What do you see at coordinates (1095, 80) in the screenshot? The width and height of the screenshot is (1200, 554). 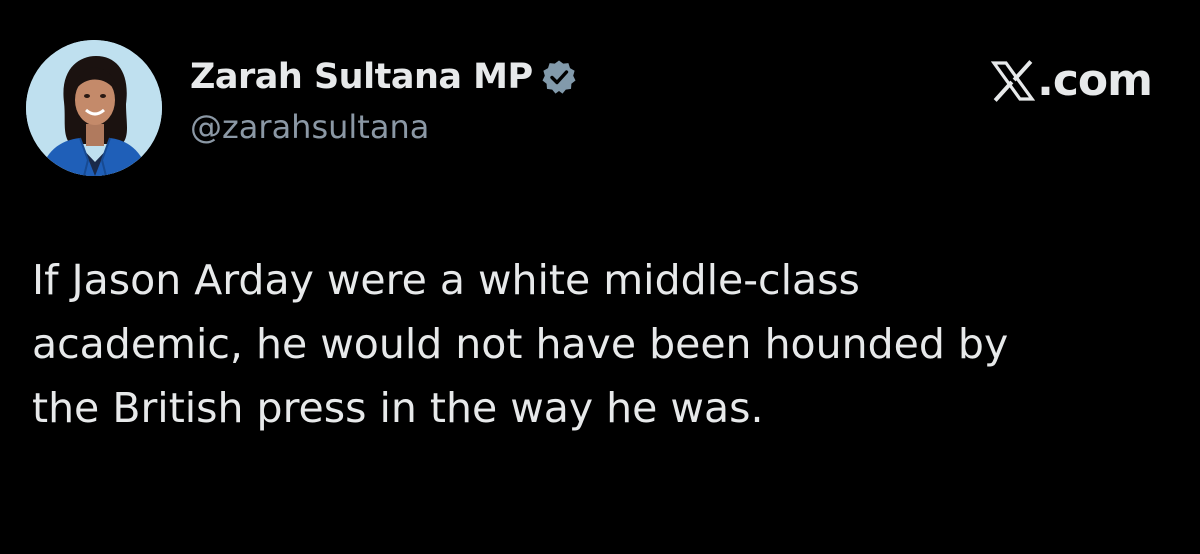 I see `brand-domain-text: .com` at bounding box center [1095, 80].